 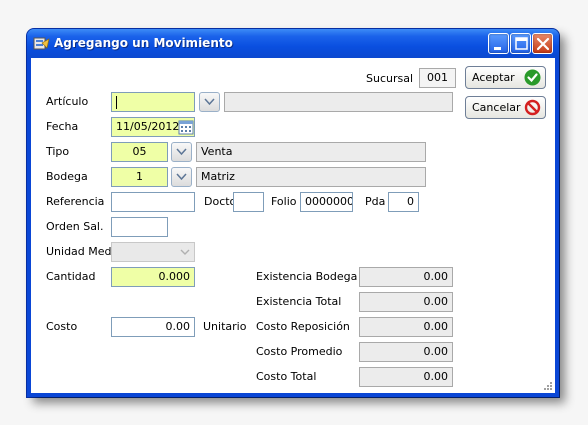 What do you see at coordinates (293, 43) in the screenshot?
I see `title-bar: Agregango un Movimiento` at bounding box center [293, 43].